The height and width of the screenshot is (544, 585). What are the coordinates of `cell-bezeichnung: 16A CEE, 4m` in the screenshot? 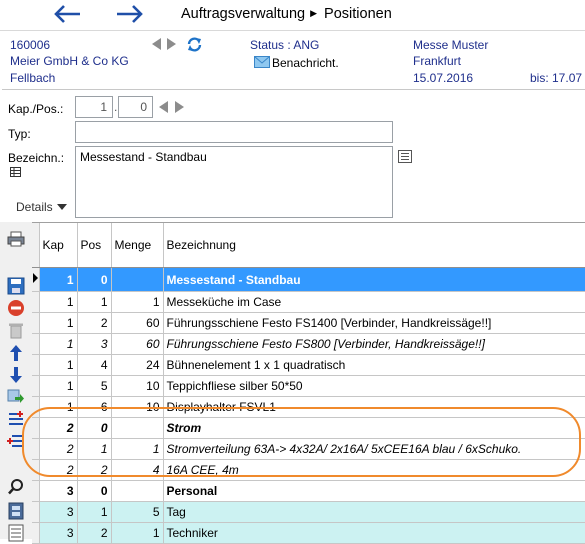 It's located at (374, 470).